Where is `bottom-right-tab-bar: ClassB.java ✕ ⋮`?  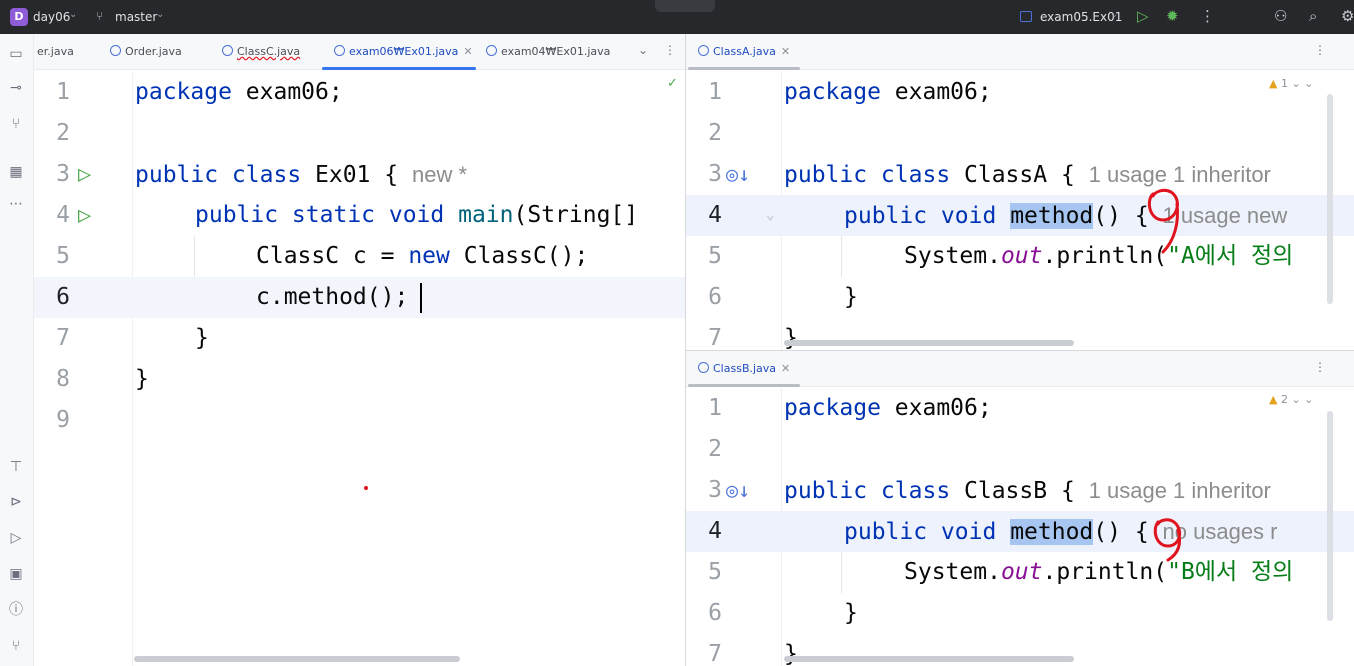
bottom-right-tab-bar: ClassB.java ✕ ⋮ is located at coordinates (1020, 369).